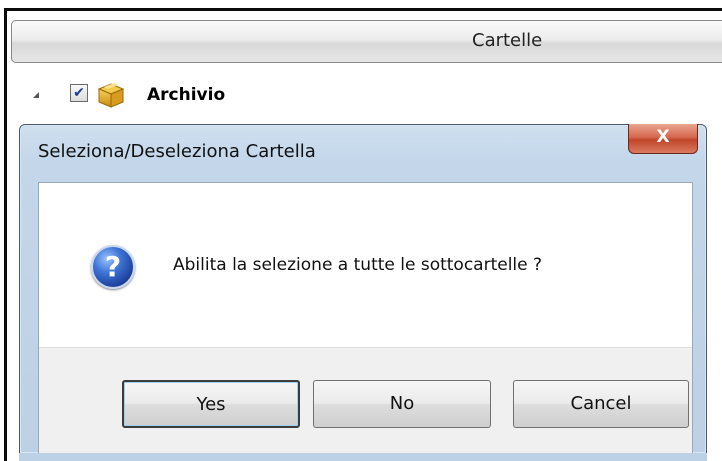  What do you see at coordinates (402, 404) in the screenshot?
I see `no-button: No` at bounding box center [402, 404].